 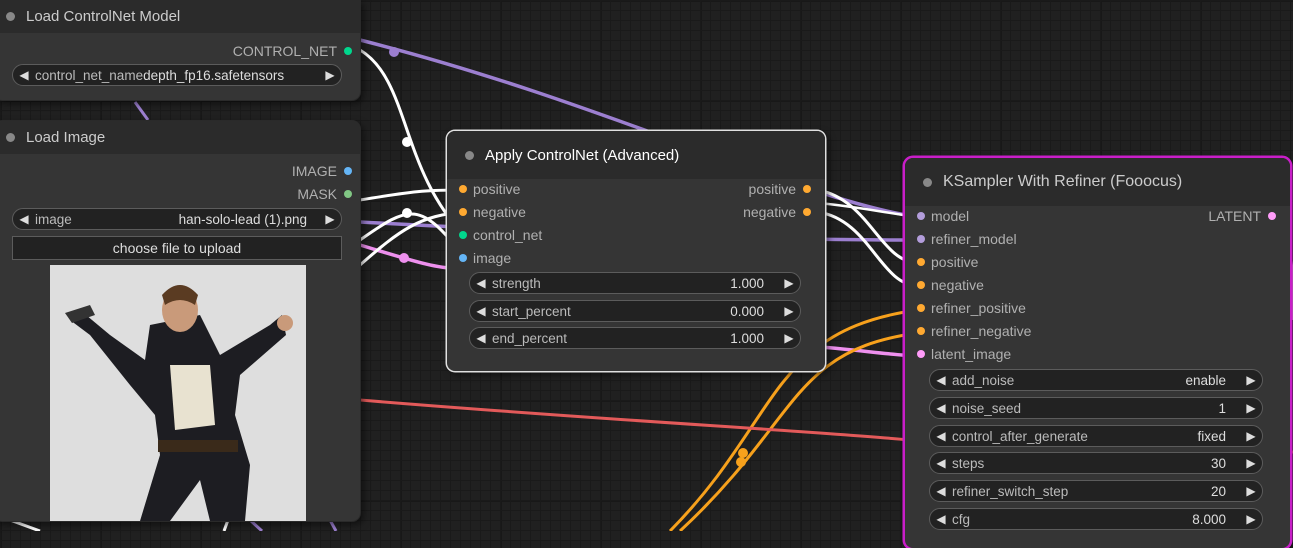 I want to click on slot-label: LATENT, so click(x=1234, y=216).